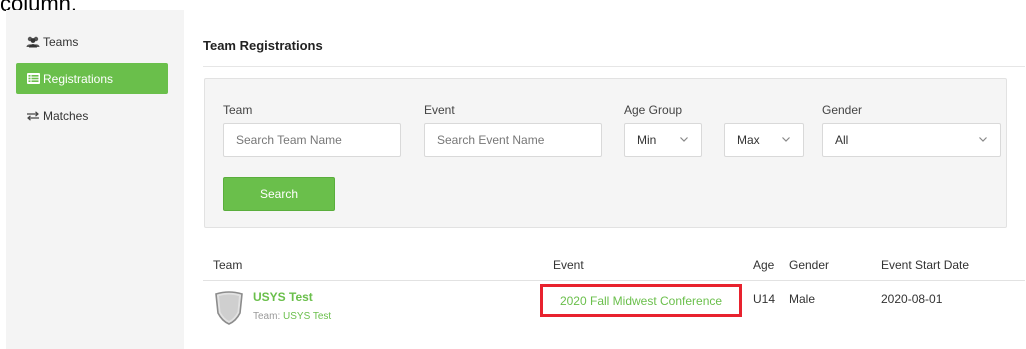 This screenshot has width=1026, height=349. I want to click on swap-arrows-icon, so click(33, 116).